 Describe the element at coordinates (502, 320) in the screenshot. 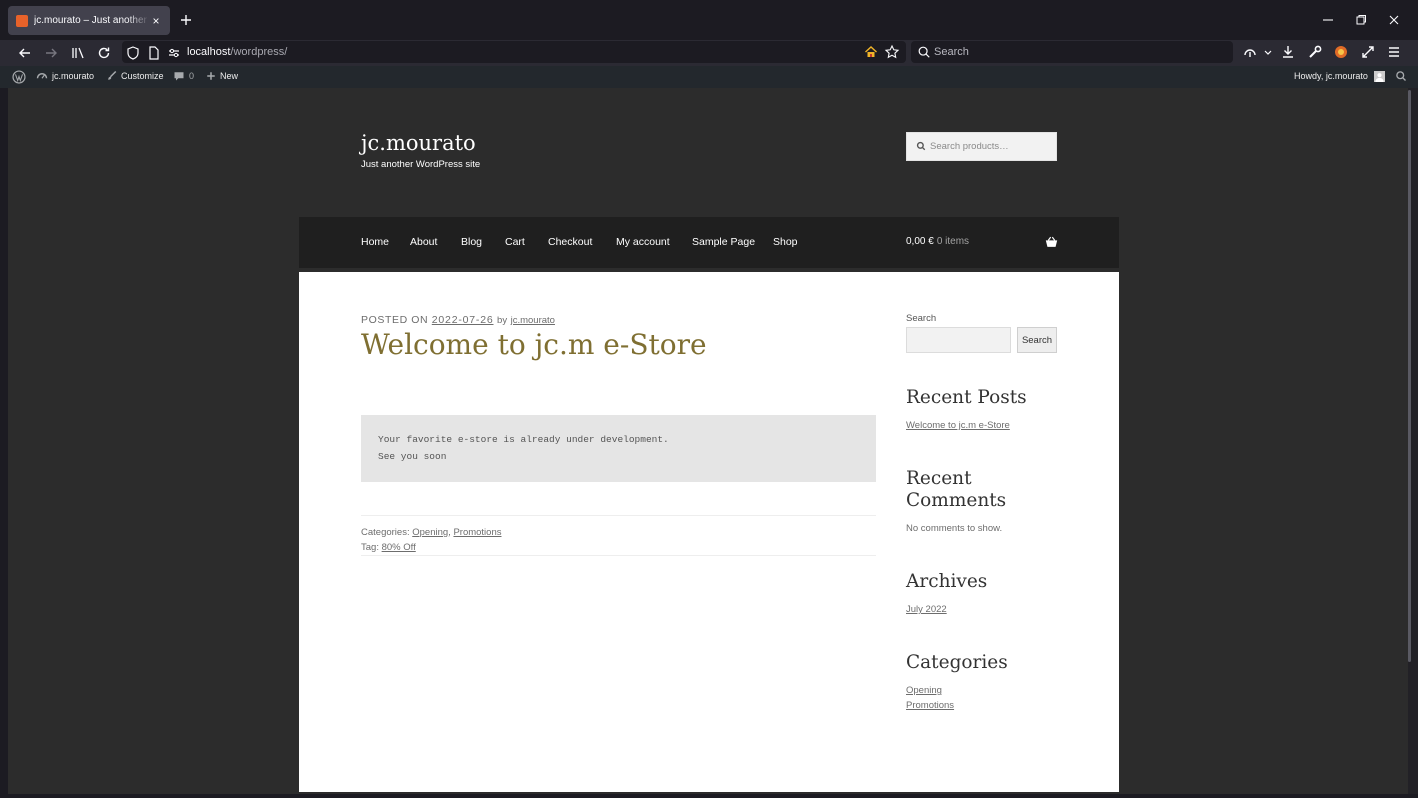

I see `post-by-label: by` at that location.